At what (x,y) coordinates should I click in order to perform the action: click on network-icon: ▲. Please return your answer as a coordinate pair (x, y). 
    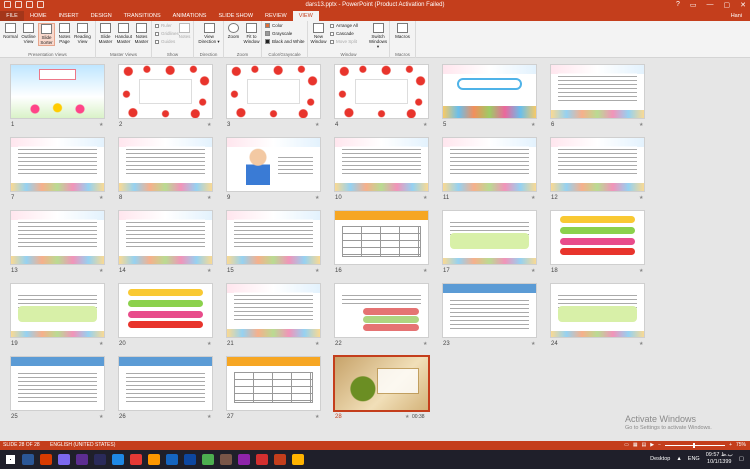
    Looking at the image, I should click on (678, 459).